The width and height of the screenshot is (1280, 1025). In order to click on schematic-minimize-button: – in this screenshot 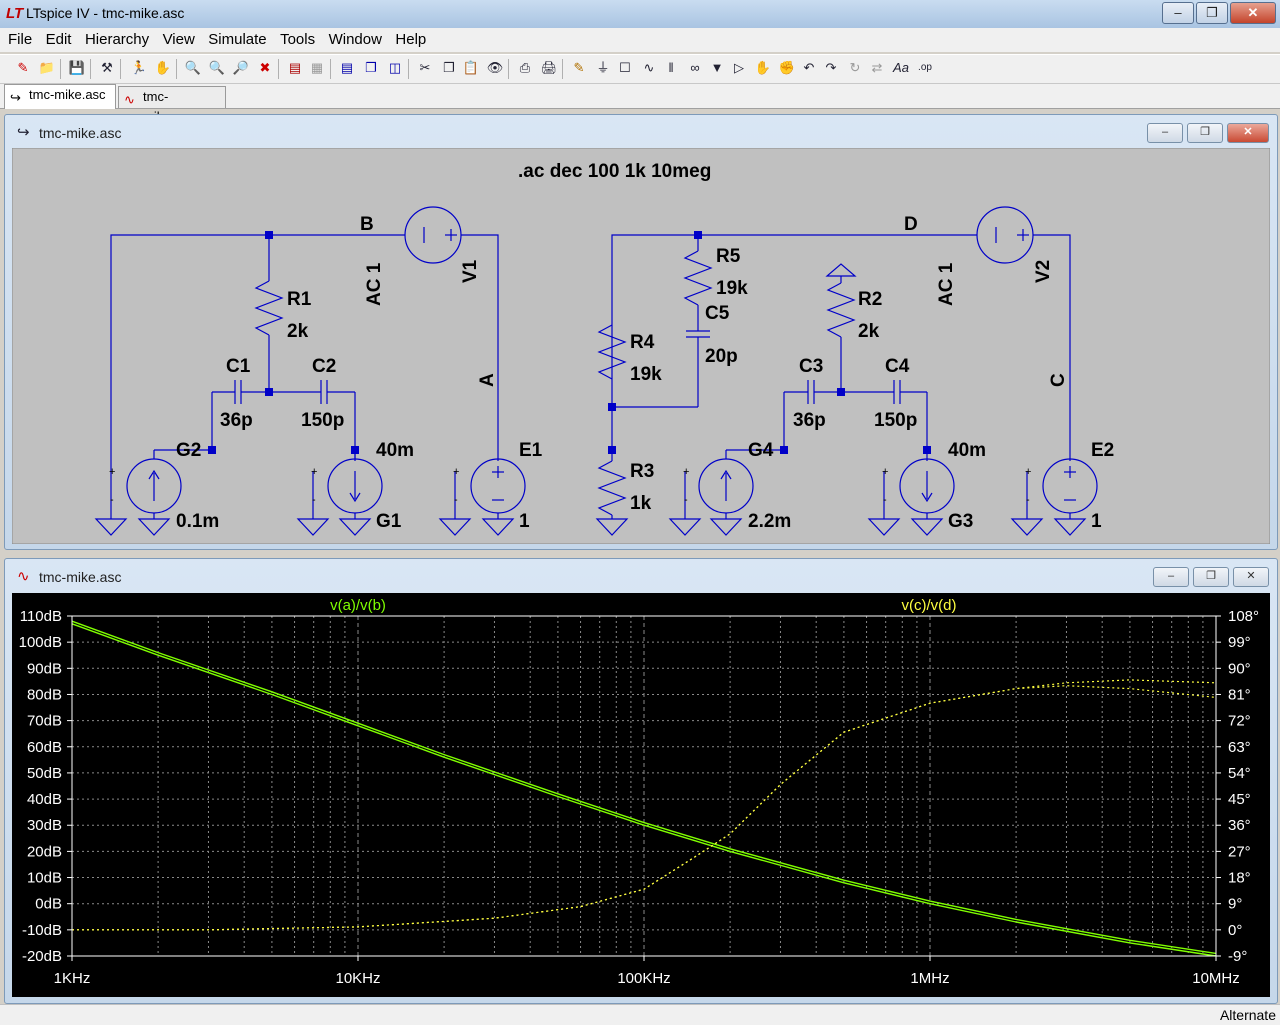, I will do `click(1165, 133)`.